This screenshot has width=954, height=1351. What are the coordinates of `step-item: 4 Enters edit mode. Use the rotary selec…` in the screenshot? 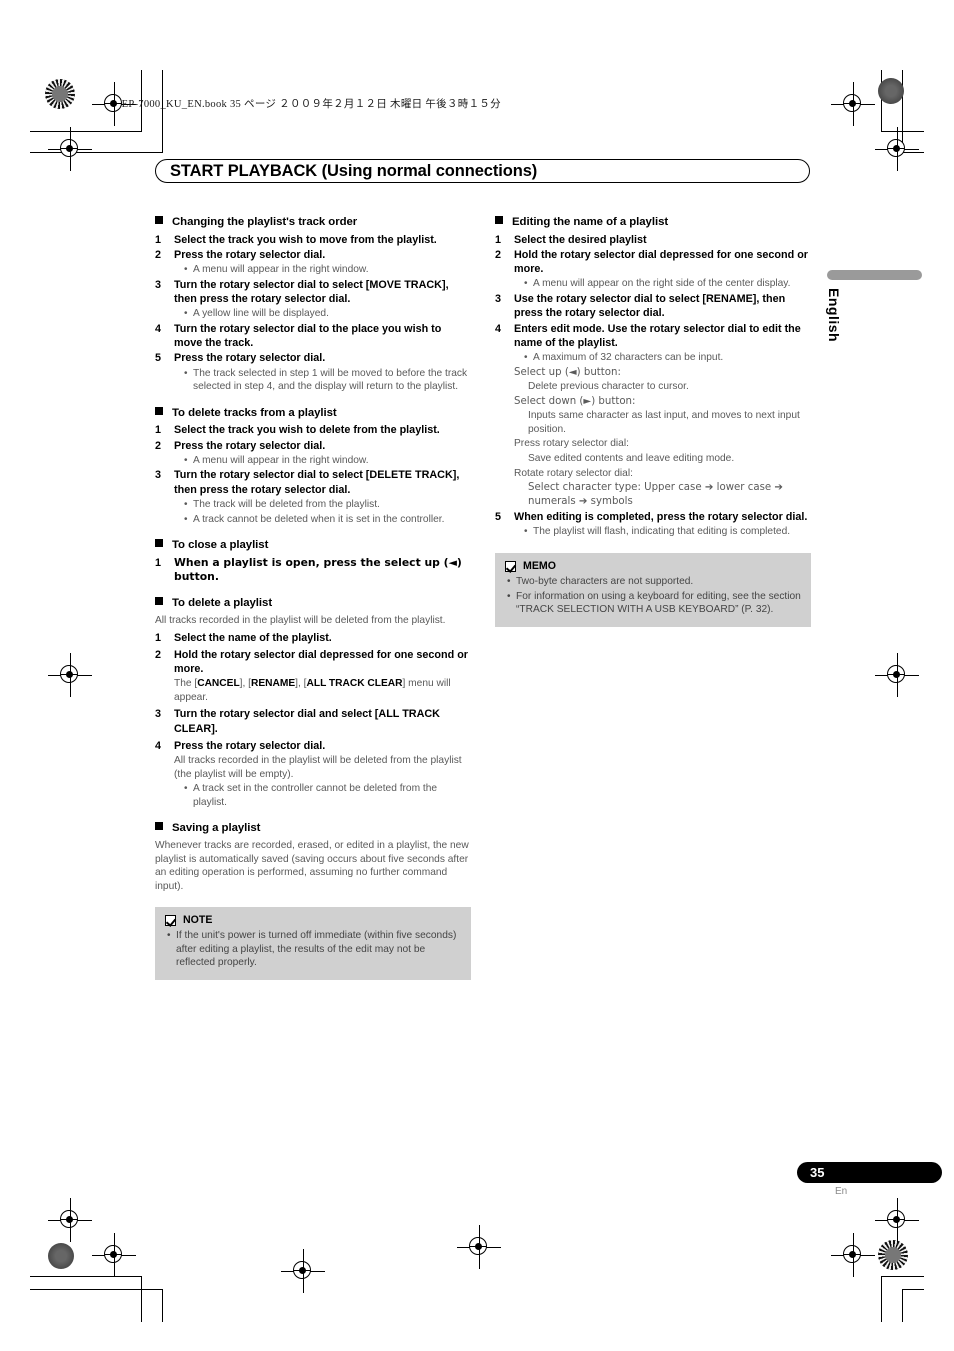 It's located at (653, 336).